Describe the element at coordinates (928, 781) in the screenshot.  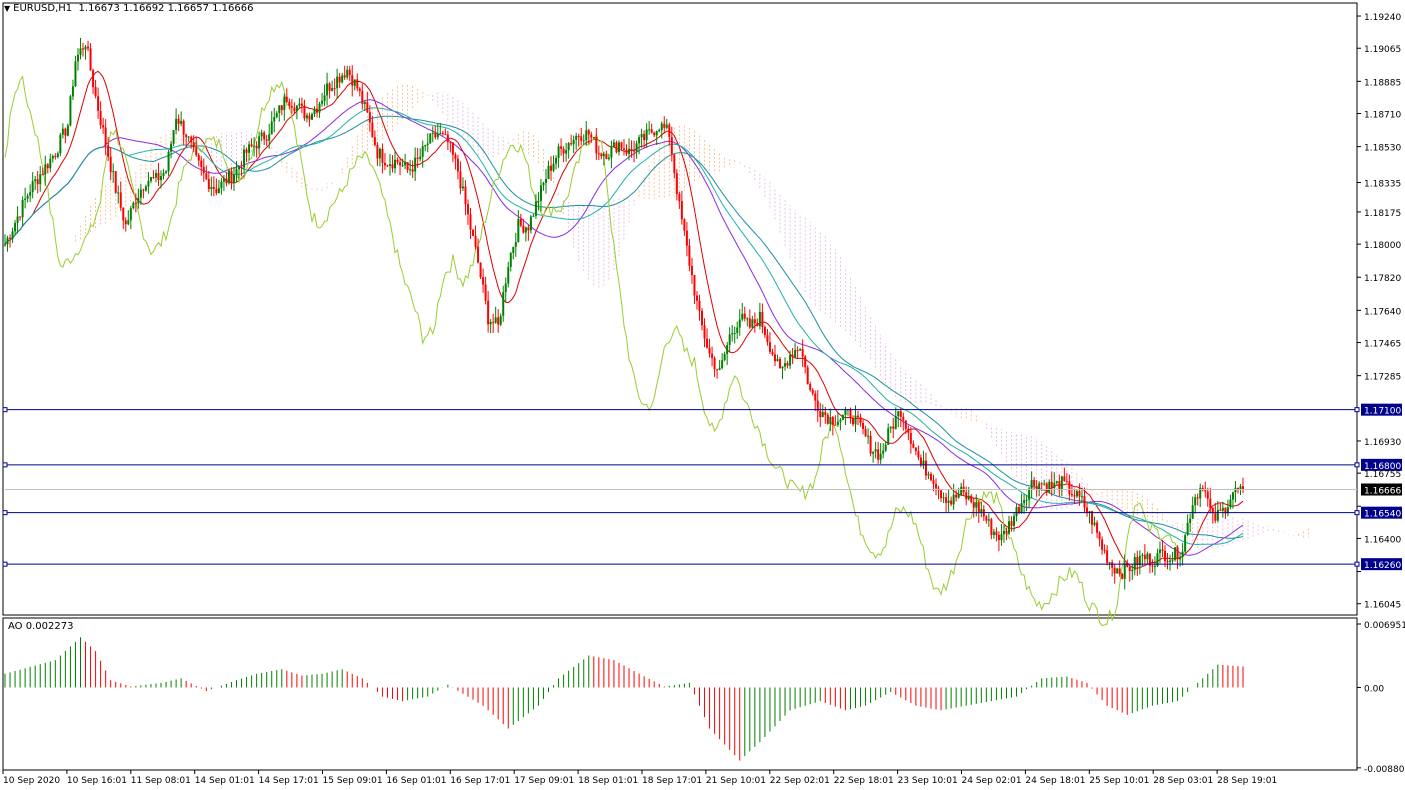
I see `time-tick-label: 23 Sep 10:01` at that location.